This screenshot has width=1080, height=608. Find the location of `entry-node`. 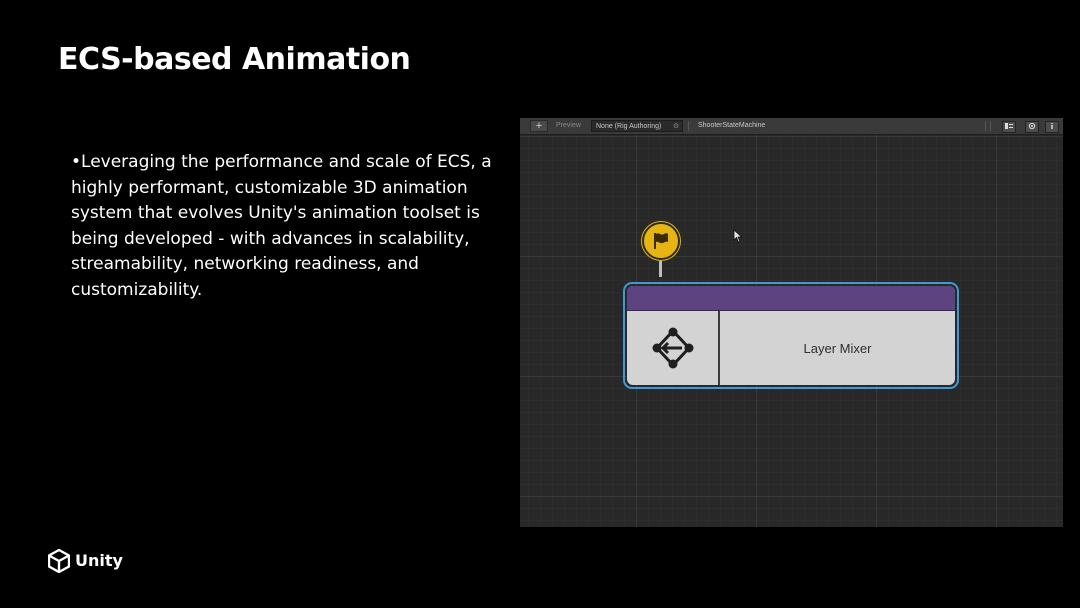

entry-node is located at coordinates (661, 241).